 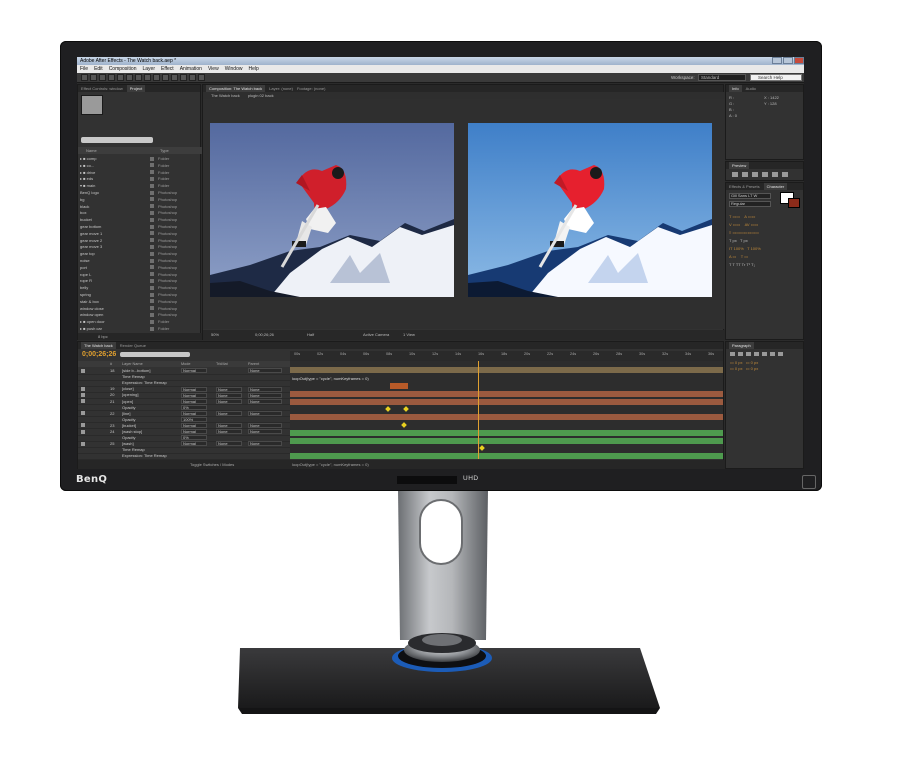 What do you see at coordinates (133, 345) in the screenshot?
I see `tab-render-queue: Render Queue` at bounding box center [133, 345].